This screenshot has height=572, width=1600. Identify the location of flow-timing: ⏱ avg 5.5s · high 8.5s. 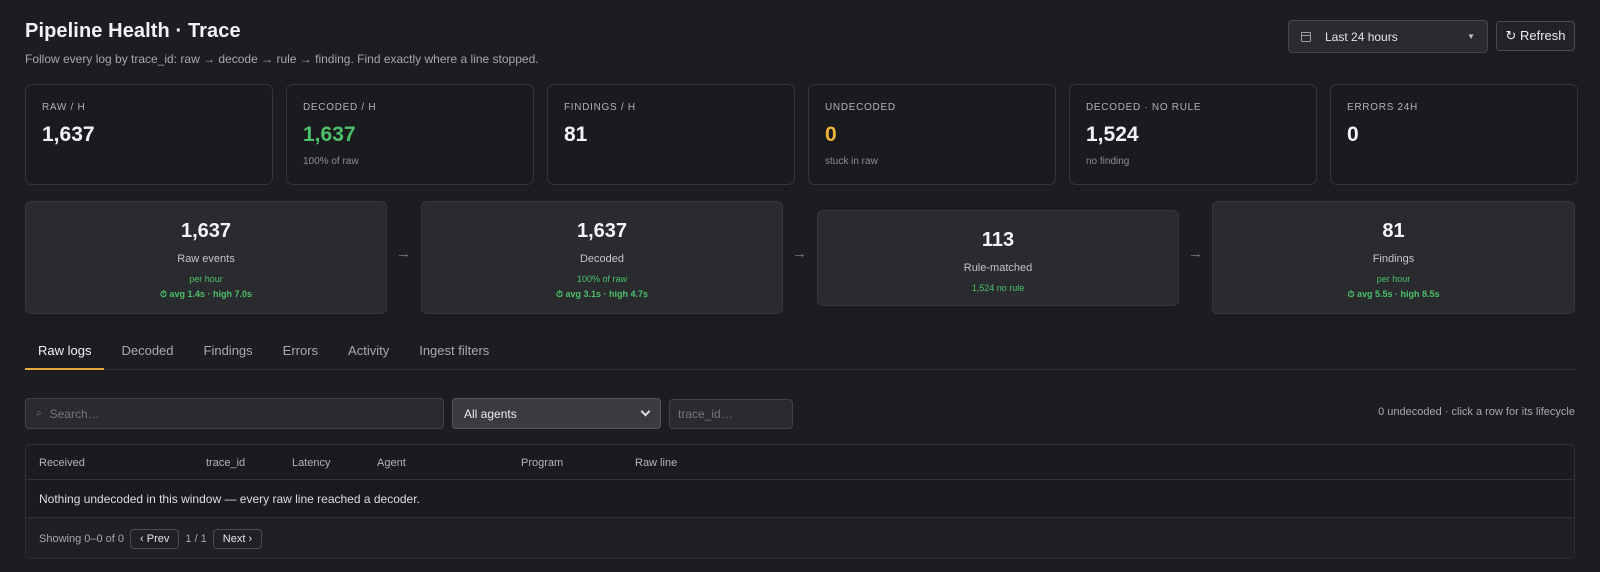
(1393, 294).